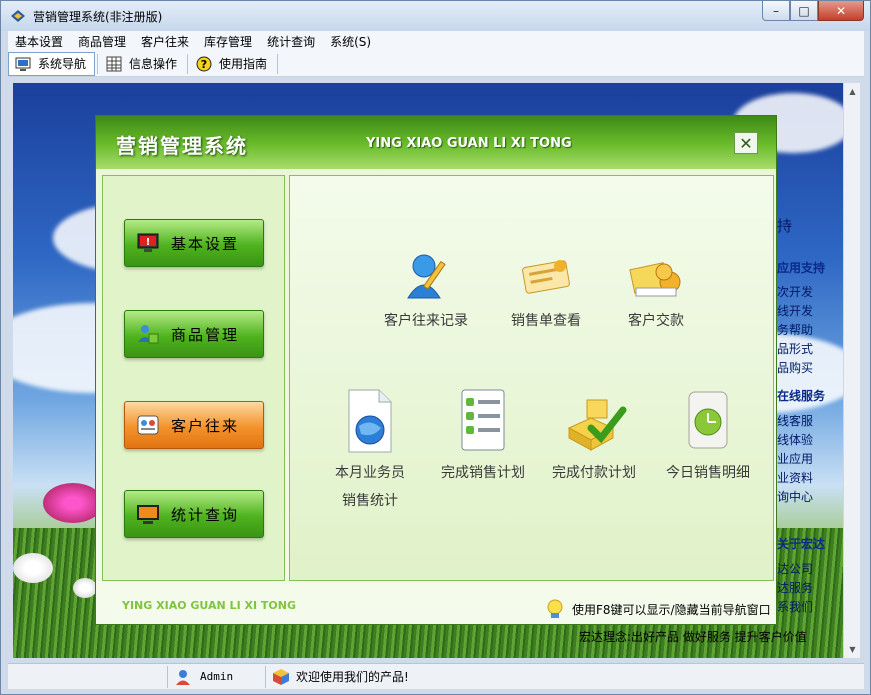 Image resolution: width=871 pixels, height=695 pixels. Describe the element at coordinates (693, 637) in the screenshot. I see `company-slogan: 宏达理念:出好产品 做好服务 提升客户价值` at that location.